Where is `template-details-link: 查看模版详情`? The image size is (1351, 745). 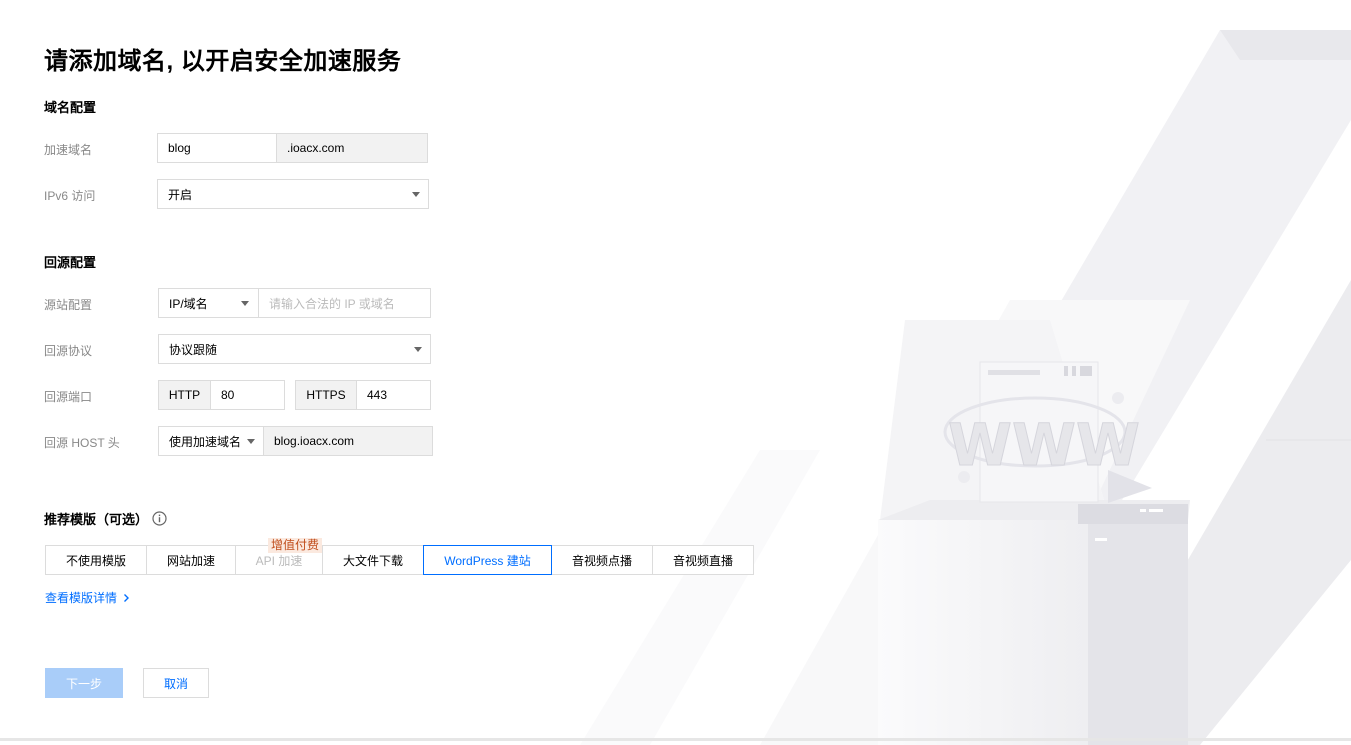
template-details-link: 查看模版详情 is located at coordinates (87, 597).